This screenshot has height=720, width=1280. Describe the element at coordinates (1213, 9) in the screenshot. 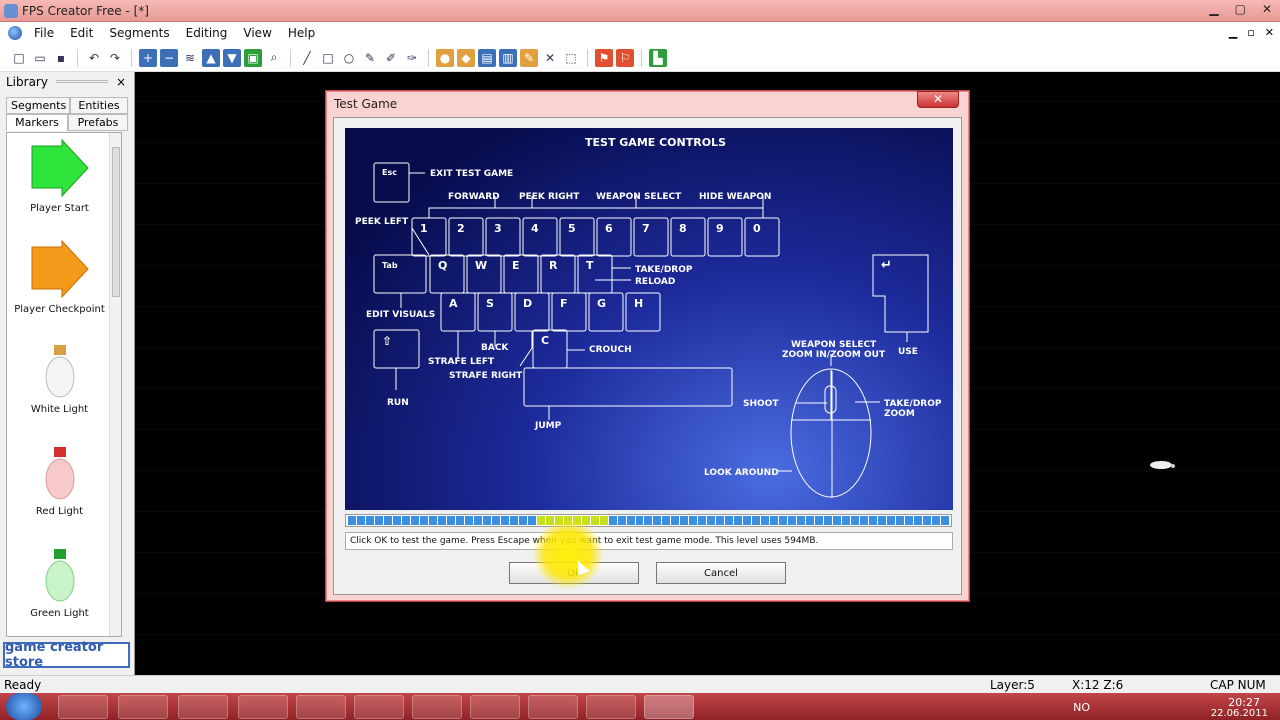

I see `minimize-button: ▁` at that location.